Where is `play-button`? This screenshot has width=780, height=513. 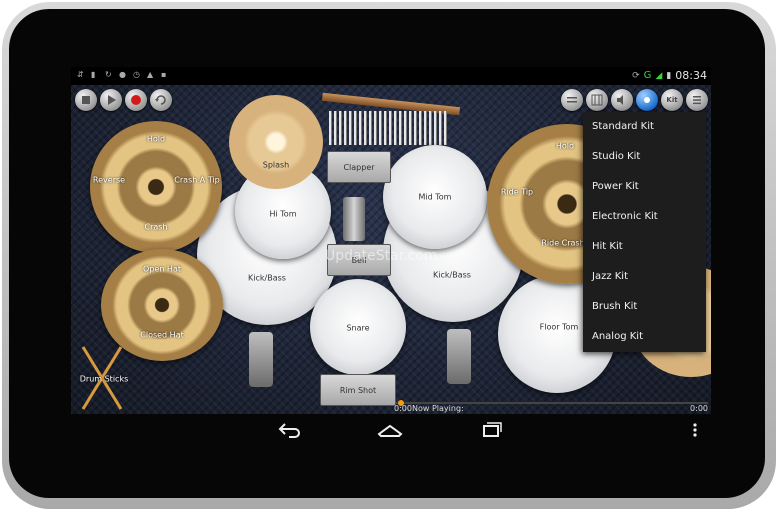
play-button is located at coordinates (111, 100).